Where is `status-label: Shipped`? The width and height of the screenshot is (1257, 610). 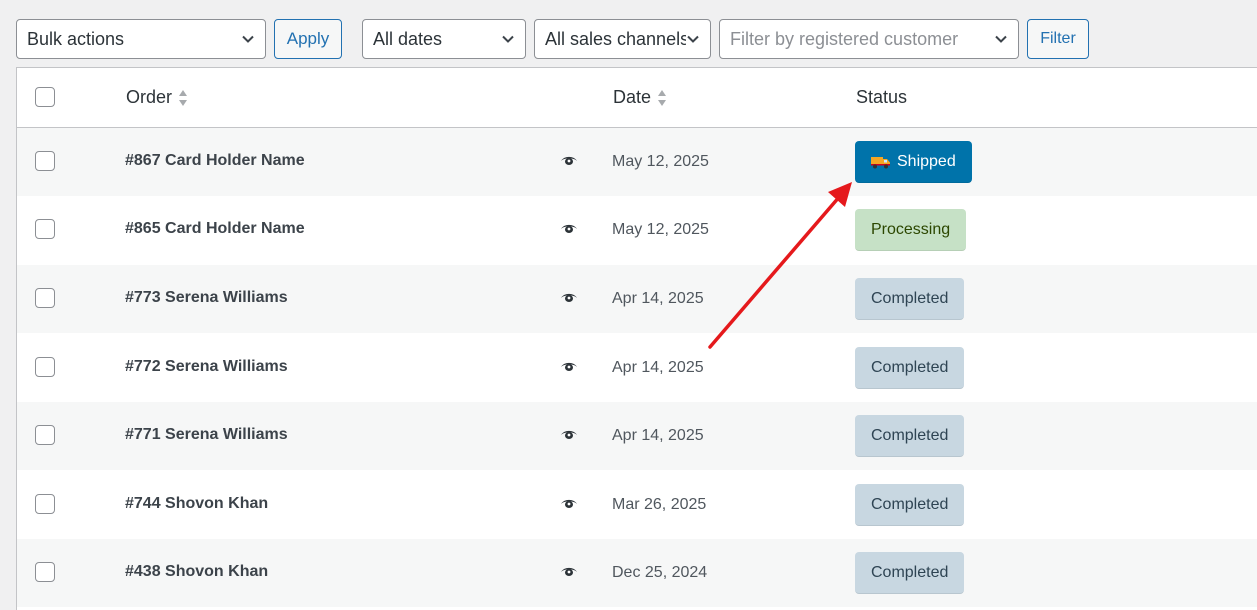 status-label: Shipped is located at coordinates (926, 161).